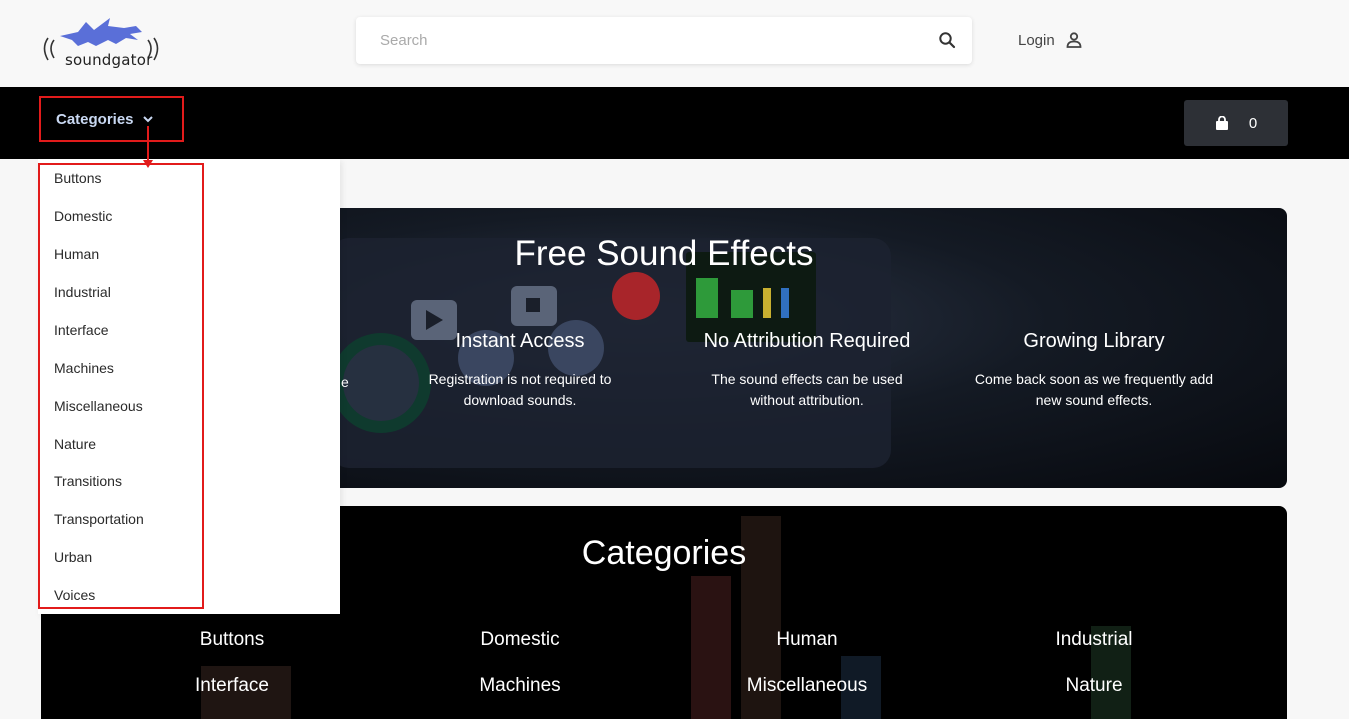 This screenshot has height=719, width=1349. I want to click on cart-button: 0, so click(1236, 123).